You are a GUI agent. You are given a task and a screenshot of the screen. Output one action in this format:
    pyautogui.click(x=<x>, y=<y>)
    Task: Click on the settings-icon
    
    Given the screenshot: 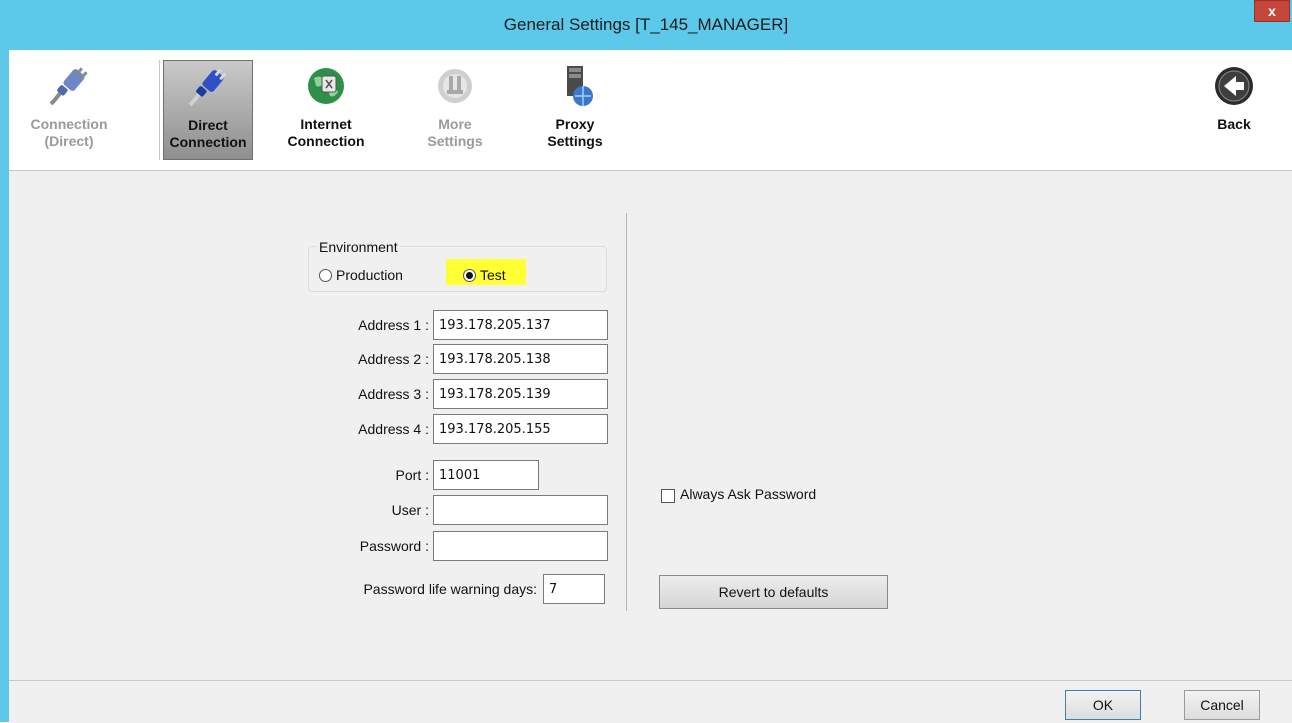 What is the action you would take?
    pyautogui.click(x=455, y=86)
    